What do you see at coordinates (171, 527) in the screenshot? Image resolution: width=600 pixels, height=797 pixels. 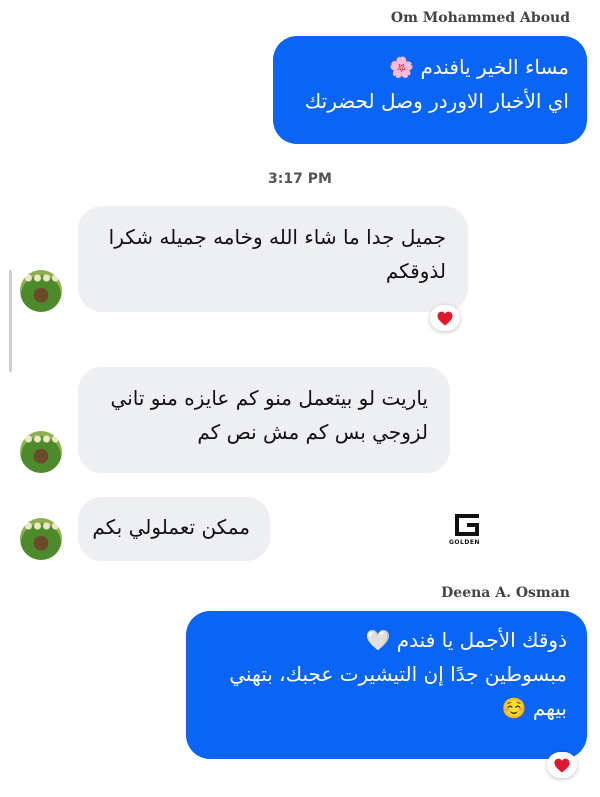 I see `message-text-line: ممكن تعملولي بكم` at bounding box center [171, 527].